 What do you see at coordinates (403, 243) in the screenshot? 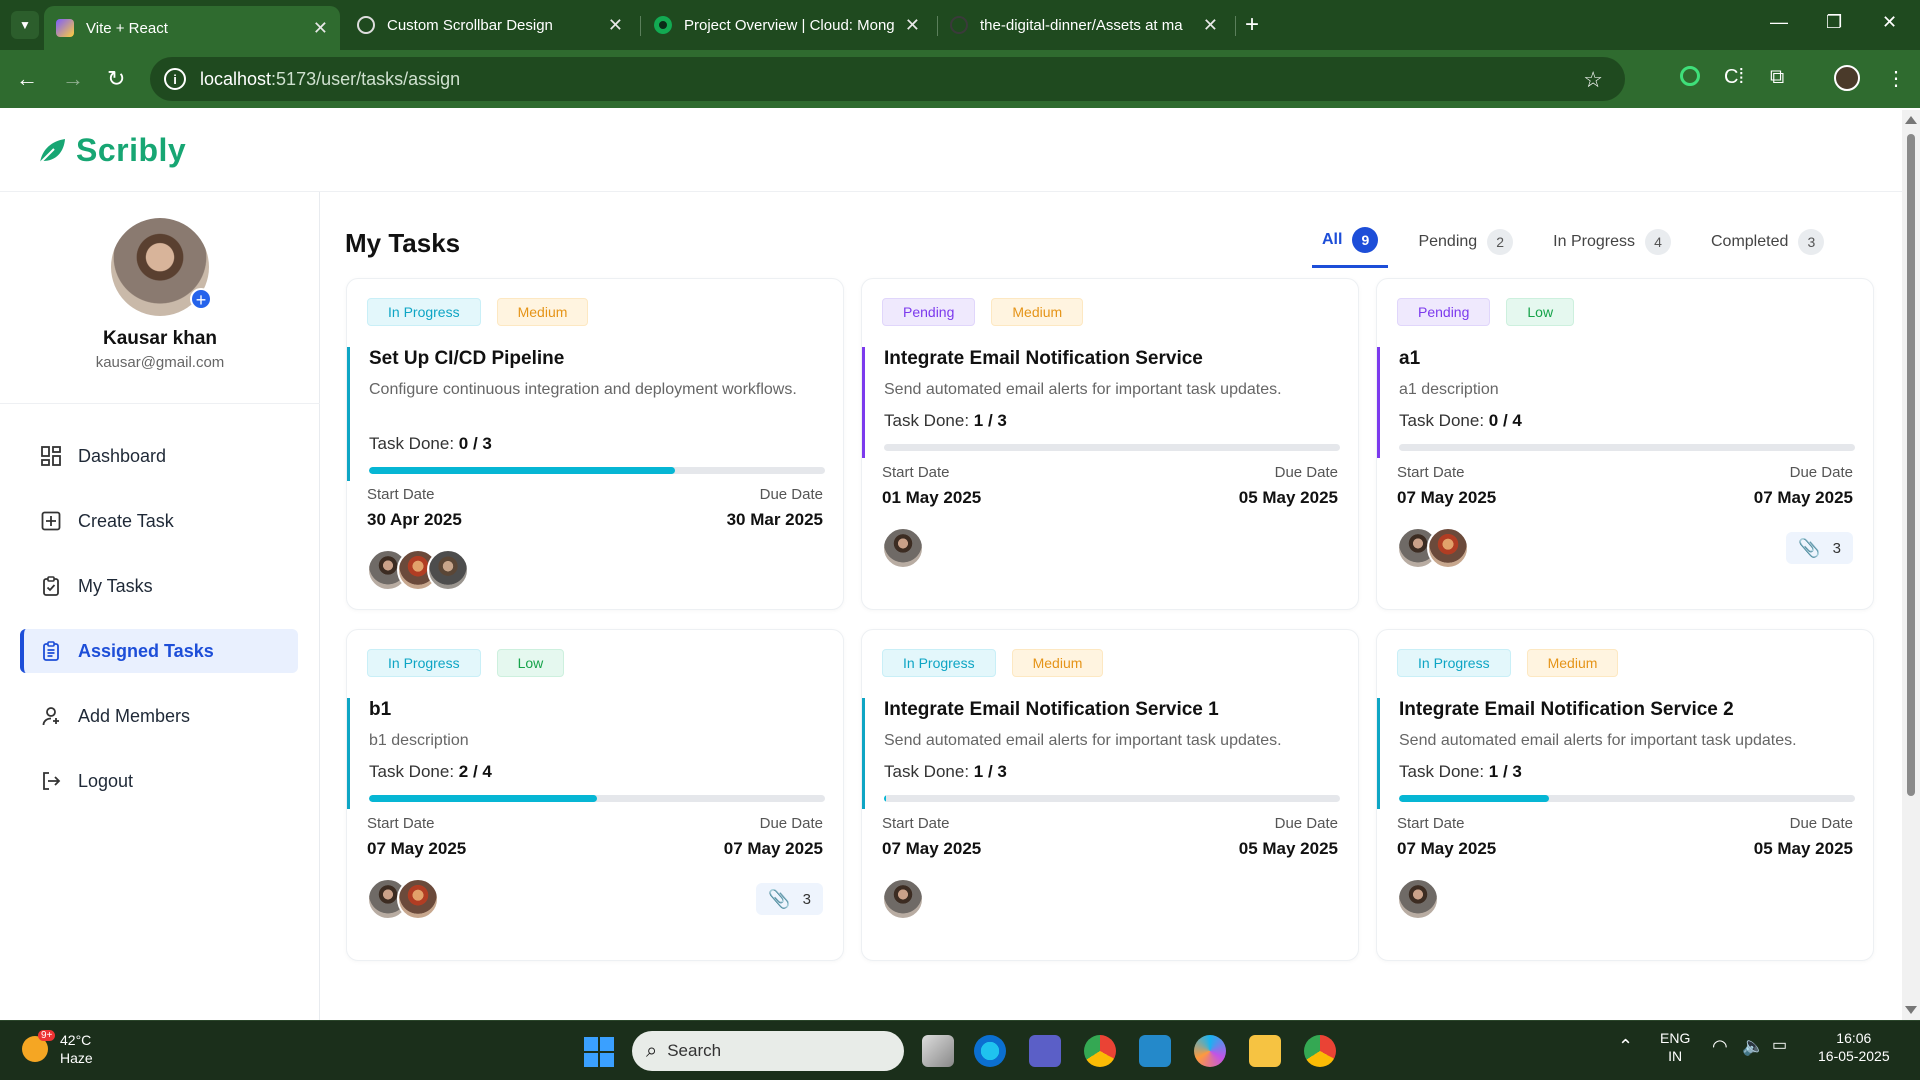
I see `page-title: My Tasks` at bounding box center [403, 243].